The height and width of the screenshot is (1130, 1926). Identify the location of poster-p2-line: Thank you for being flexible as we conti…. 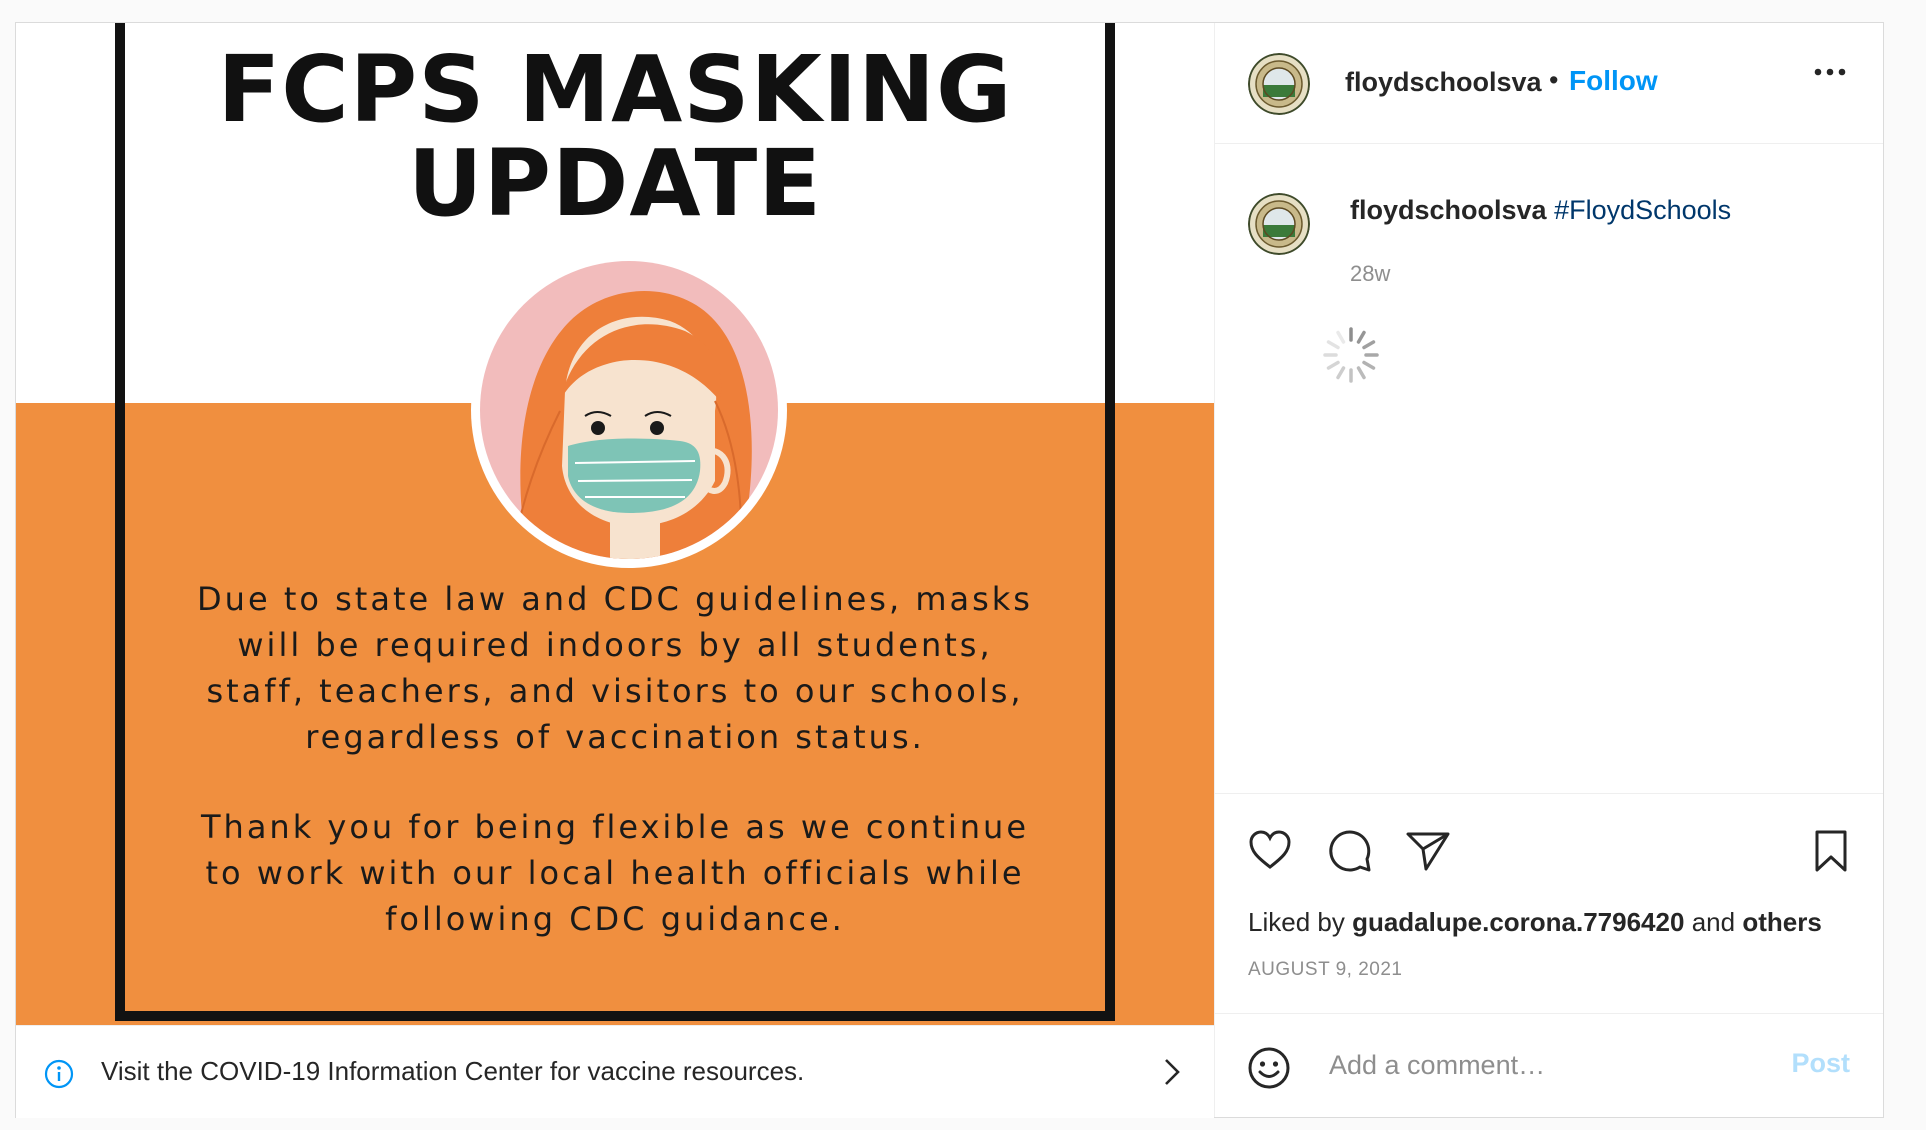
(614, 827).